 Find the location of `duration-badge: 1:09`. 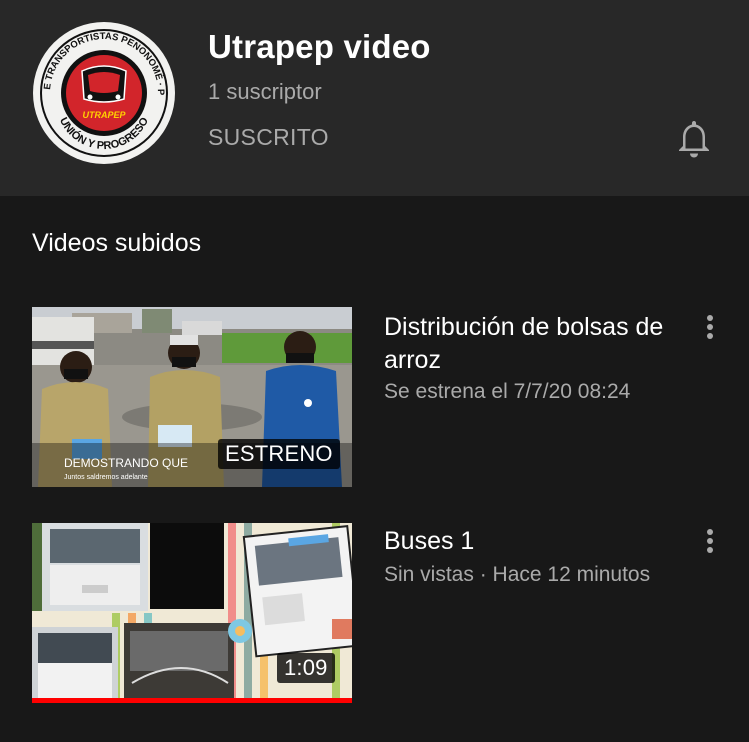

duration-badge: 1:09 is located at coordinates (306, 668).